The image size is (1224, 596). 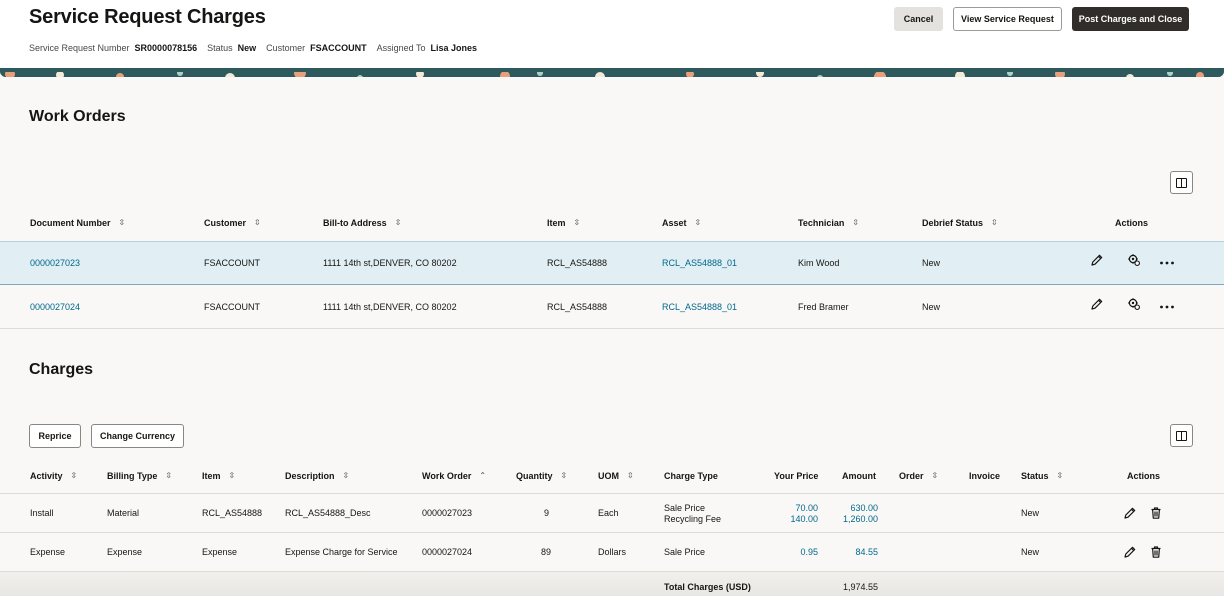 I want to click on col-amount: Amount, so click(x=859, y=476).